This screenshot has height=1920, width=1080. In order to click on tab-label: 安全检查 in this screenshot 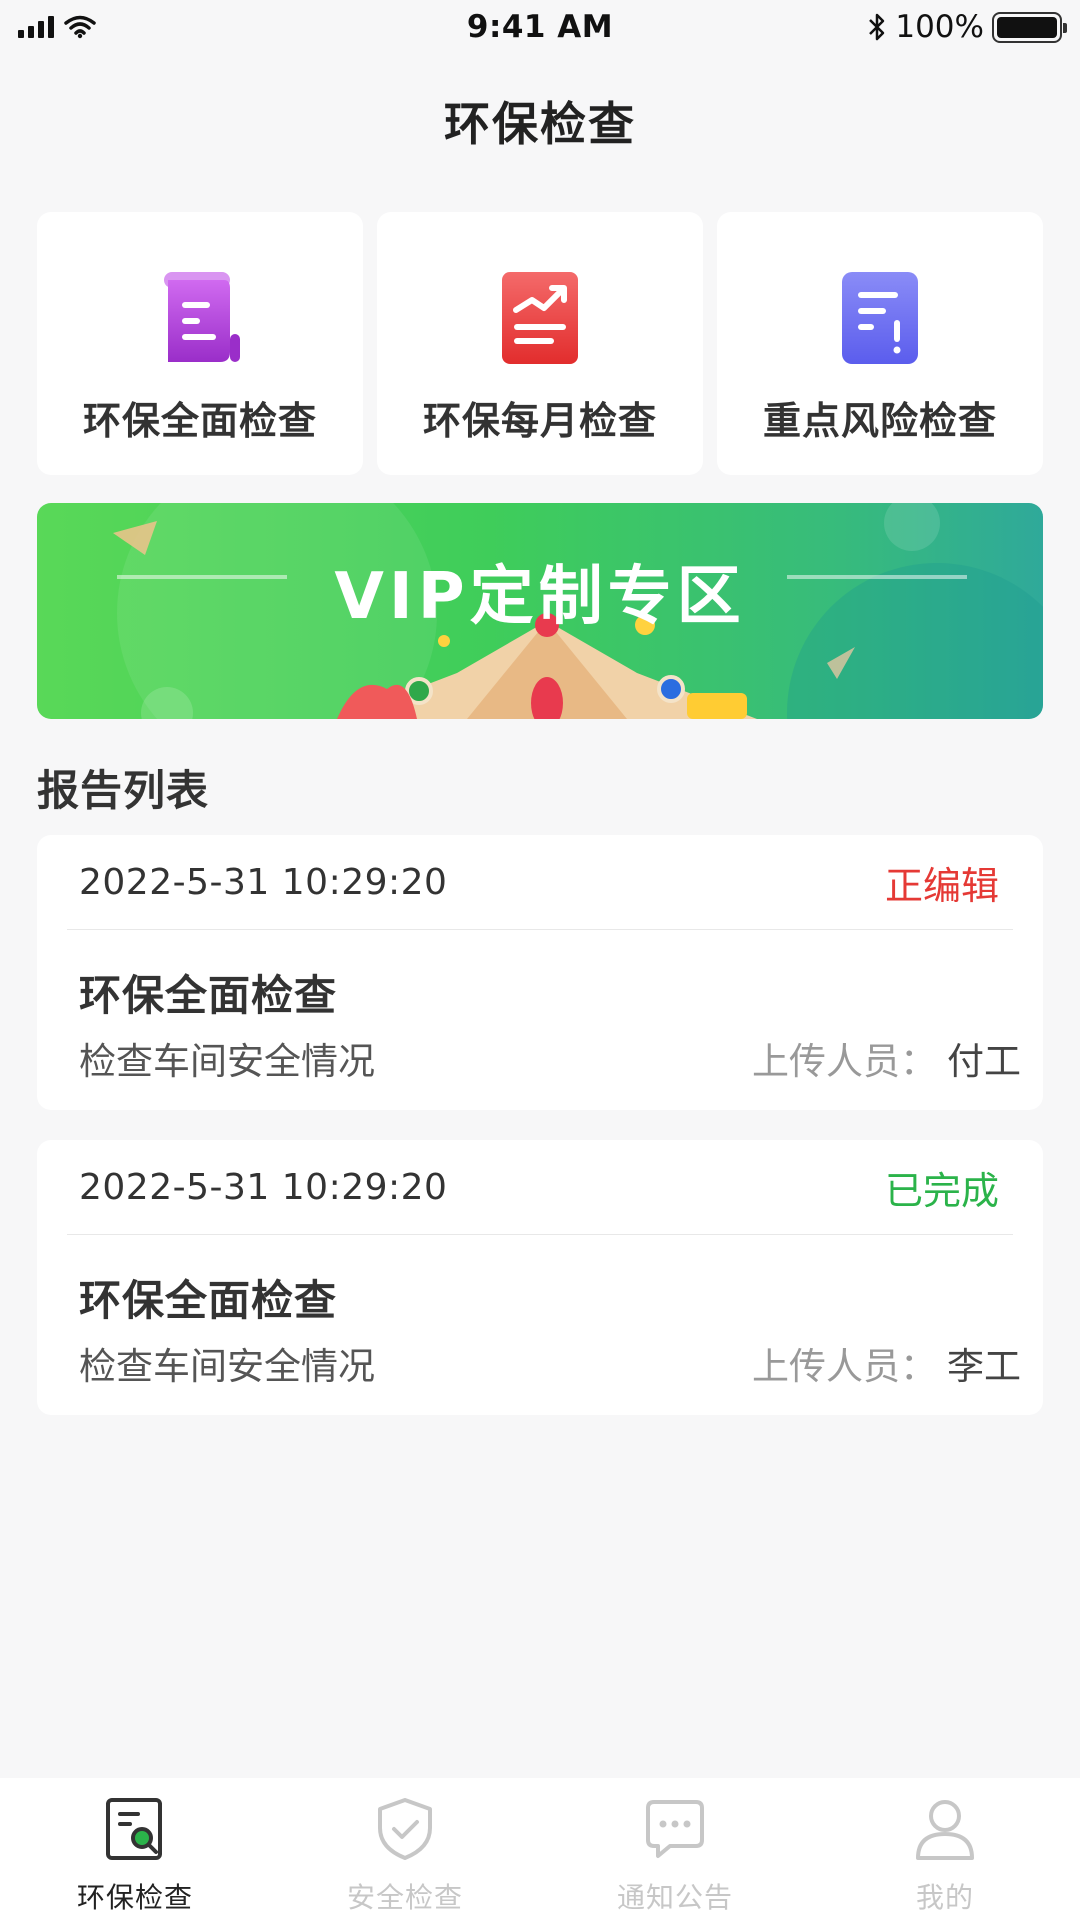, I will do `click(404, 1897)`.